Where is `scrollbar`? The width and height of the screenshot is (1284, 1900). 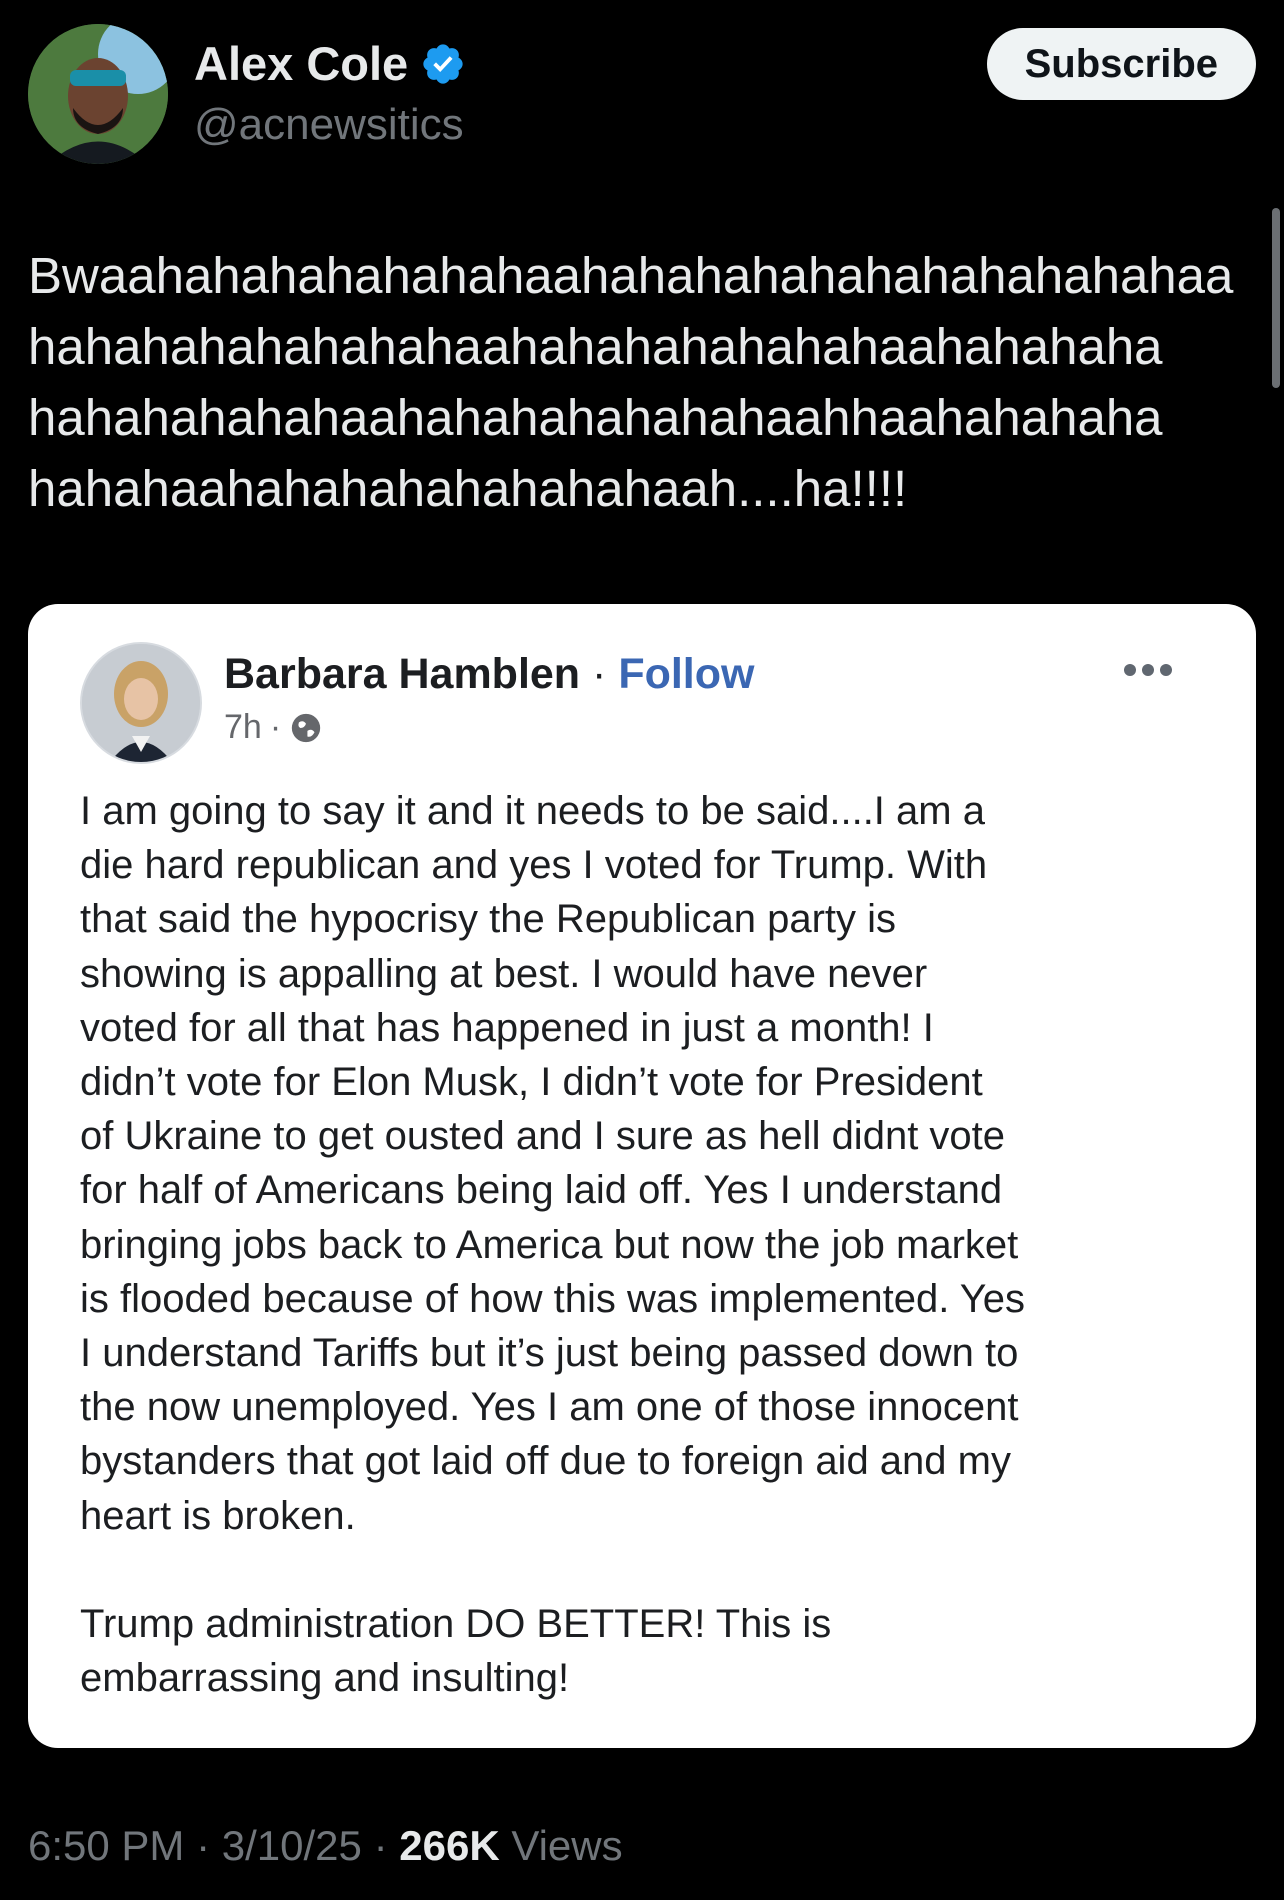 scrollbar is located at coordinates (1276, 298).